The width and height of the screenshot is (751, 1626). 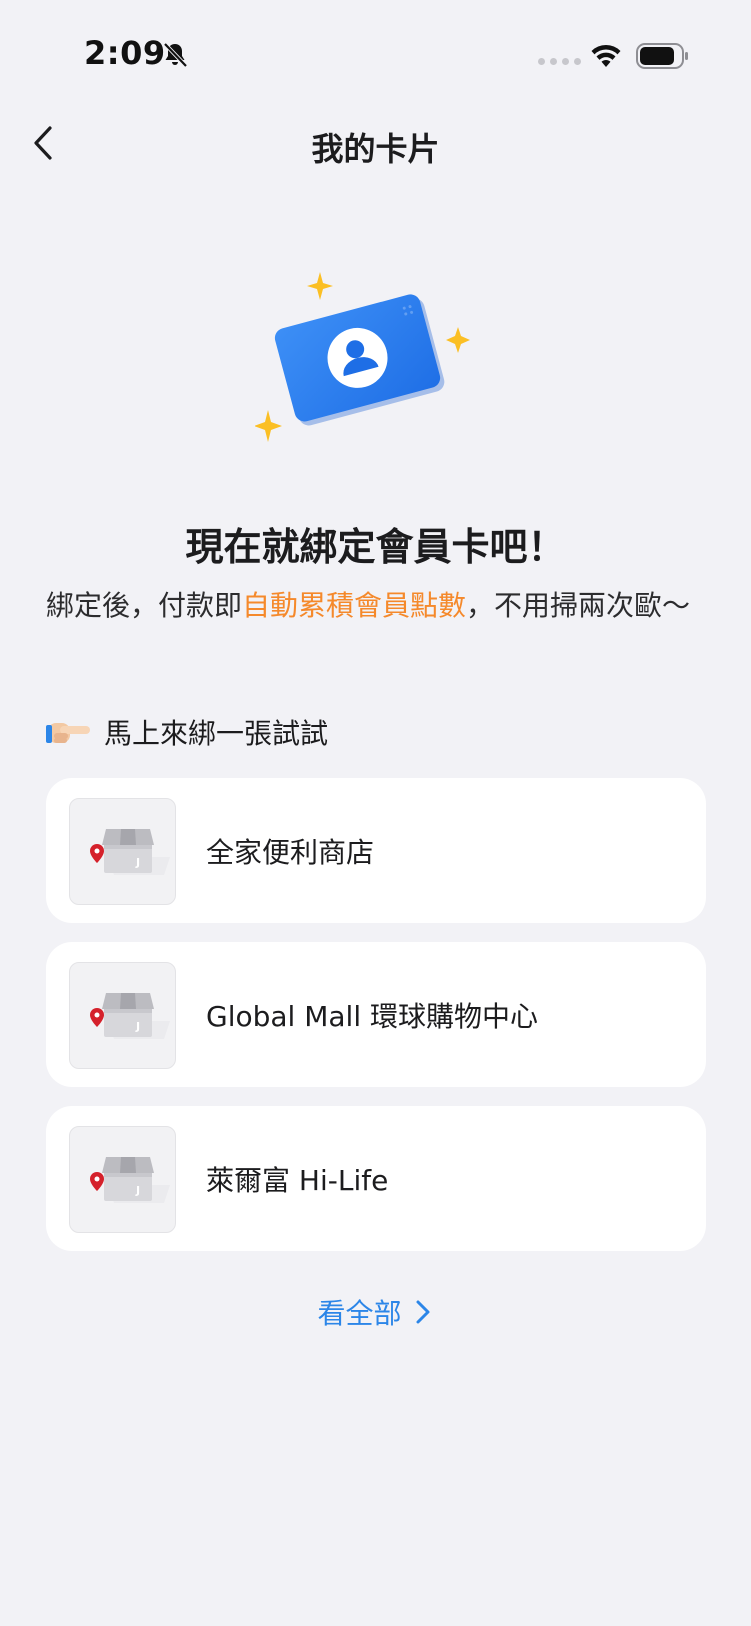 I want to click on store-card-familymart: J 全家便利商店, so click(x=376, y=850).